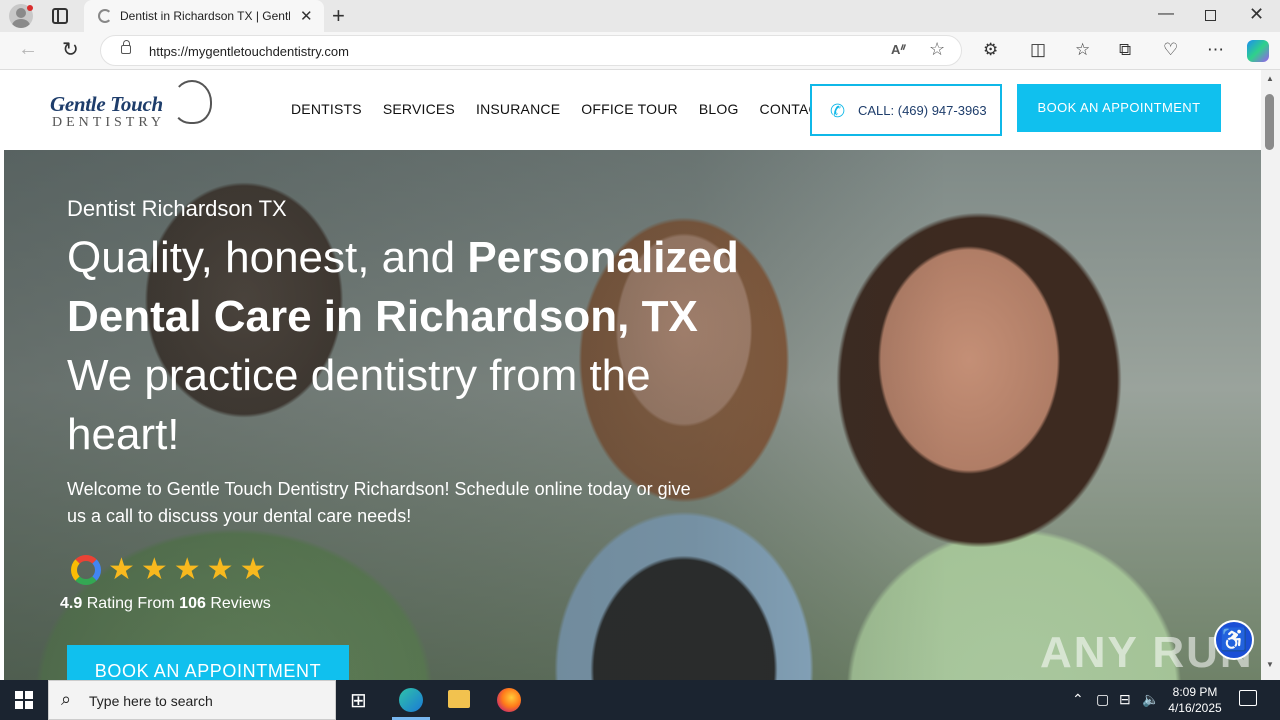  I want to click on page-scrollbar: ▲ ▼, so click(1270, 375).